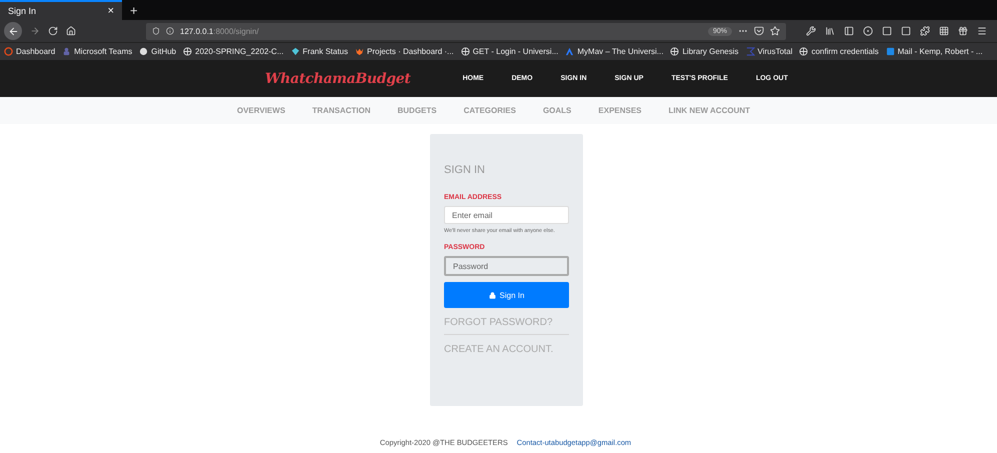 The width and height of the screenshot is (997, 453). What do you see at coordinates (134, 10) in the screenshot?
I see `new-tab-button: +` at bounding box center [134, 10].